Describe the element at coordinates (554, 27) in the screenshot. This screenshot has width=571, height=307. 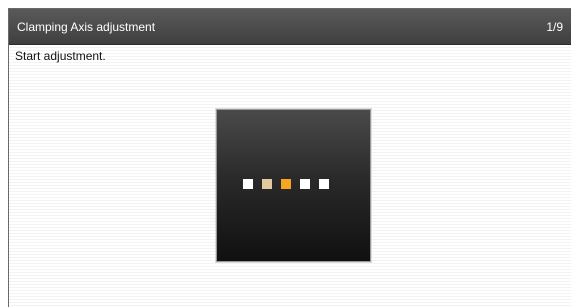
I see `page-indicator: 1/9` at that location.